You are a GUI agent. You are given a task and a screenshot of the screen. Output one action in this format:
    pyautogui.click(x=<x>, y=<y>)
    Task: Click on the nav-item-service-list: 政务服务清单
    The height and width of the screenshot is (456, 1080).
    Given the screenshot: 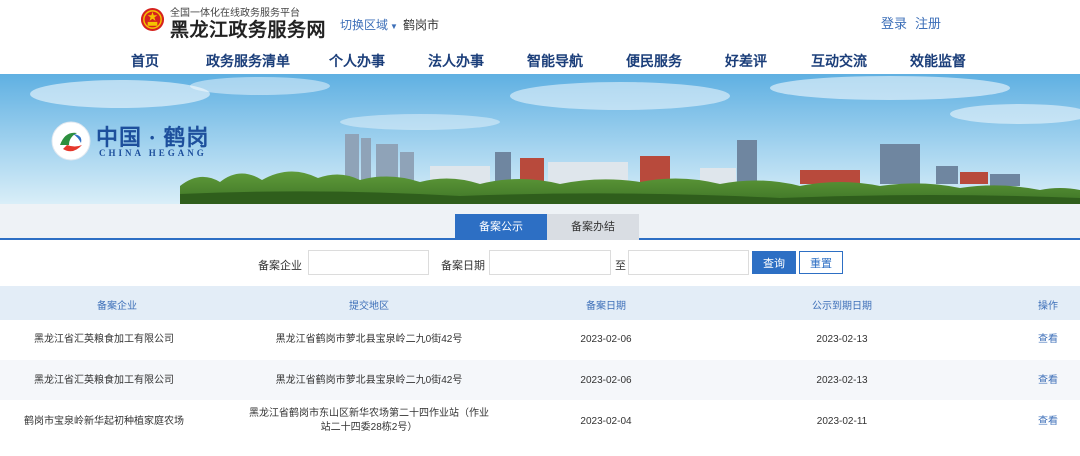 What is the action you would take?
    pyautogui.click(x=248, y=61)
    